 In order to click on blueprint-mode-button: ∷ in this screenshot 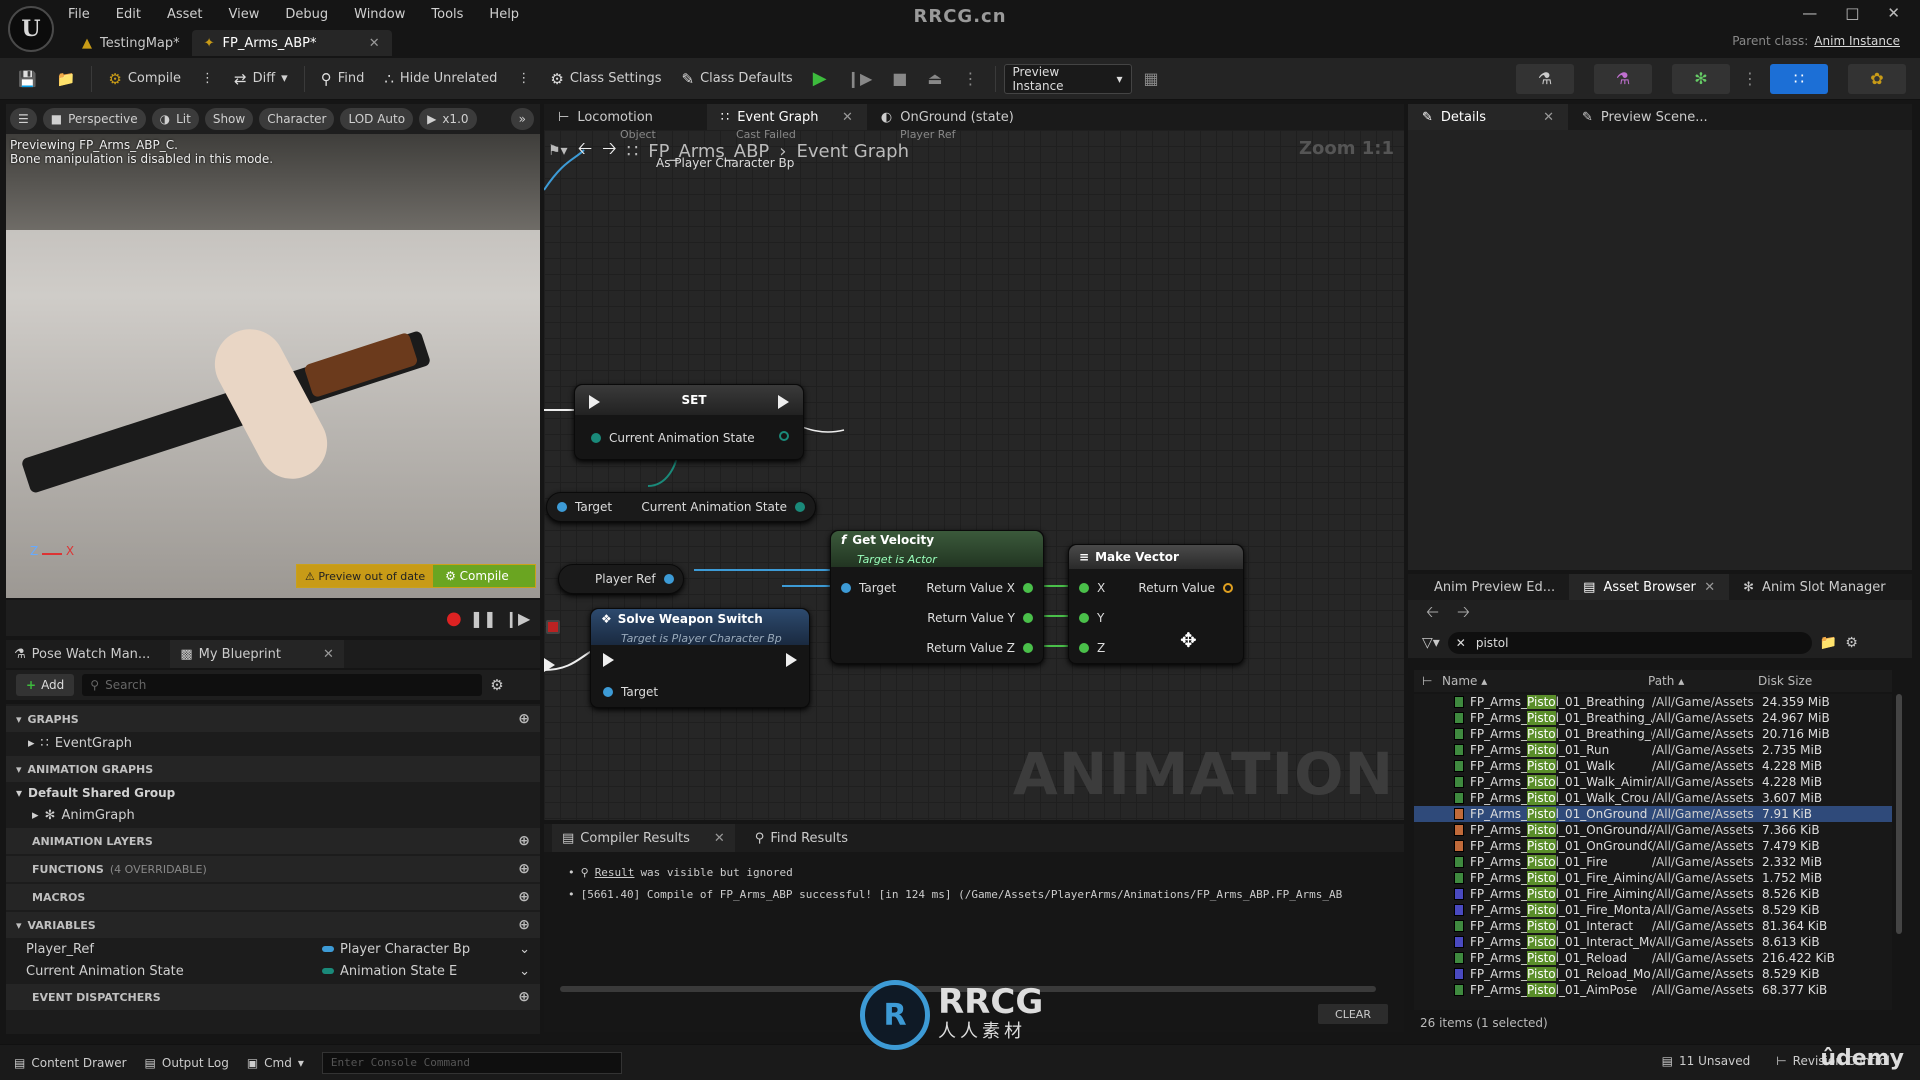, I will do `click(1799, 78)`.